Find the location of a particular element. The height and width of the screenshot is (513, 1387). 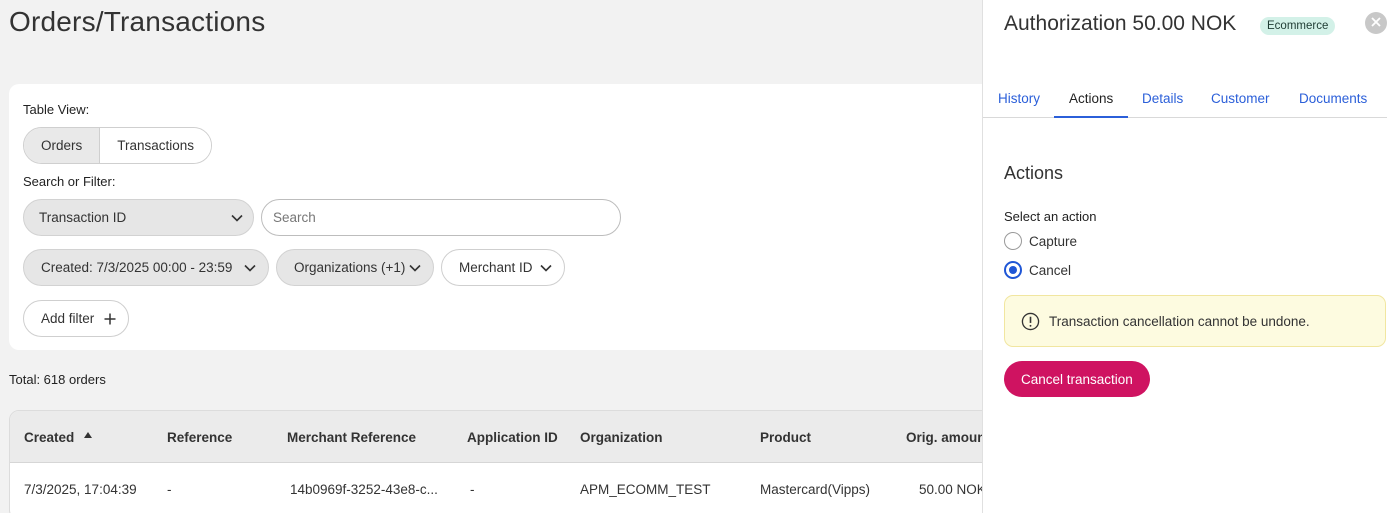

tab-customer: Customer is located at coordinates (1240, 98).